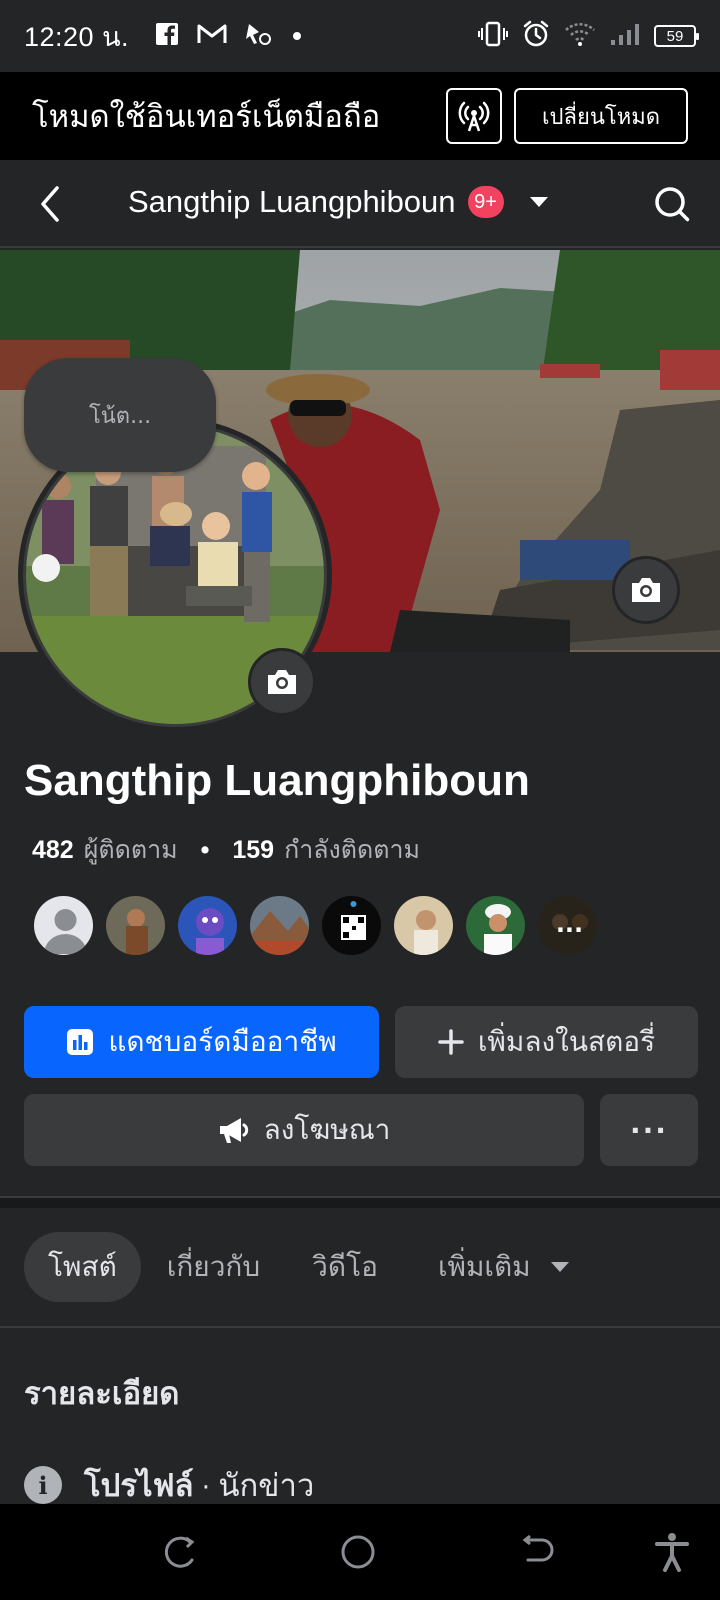 The height and width of the screenshot is (1600, 720). I want to click on followers-label: ผู้ติดตาม, so click(131, 850).